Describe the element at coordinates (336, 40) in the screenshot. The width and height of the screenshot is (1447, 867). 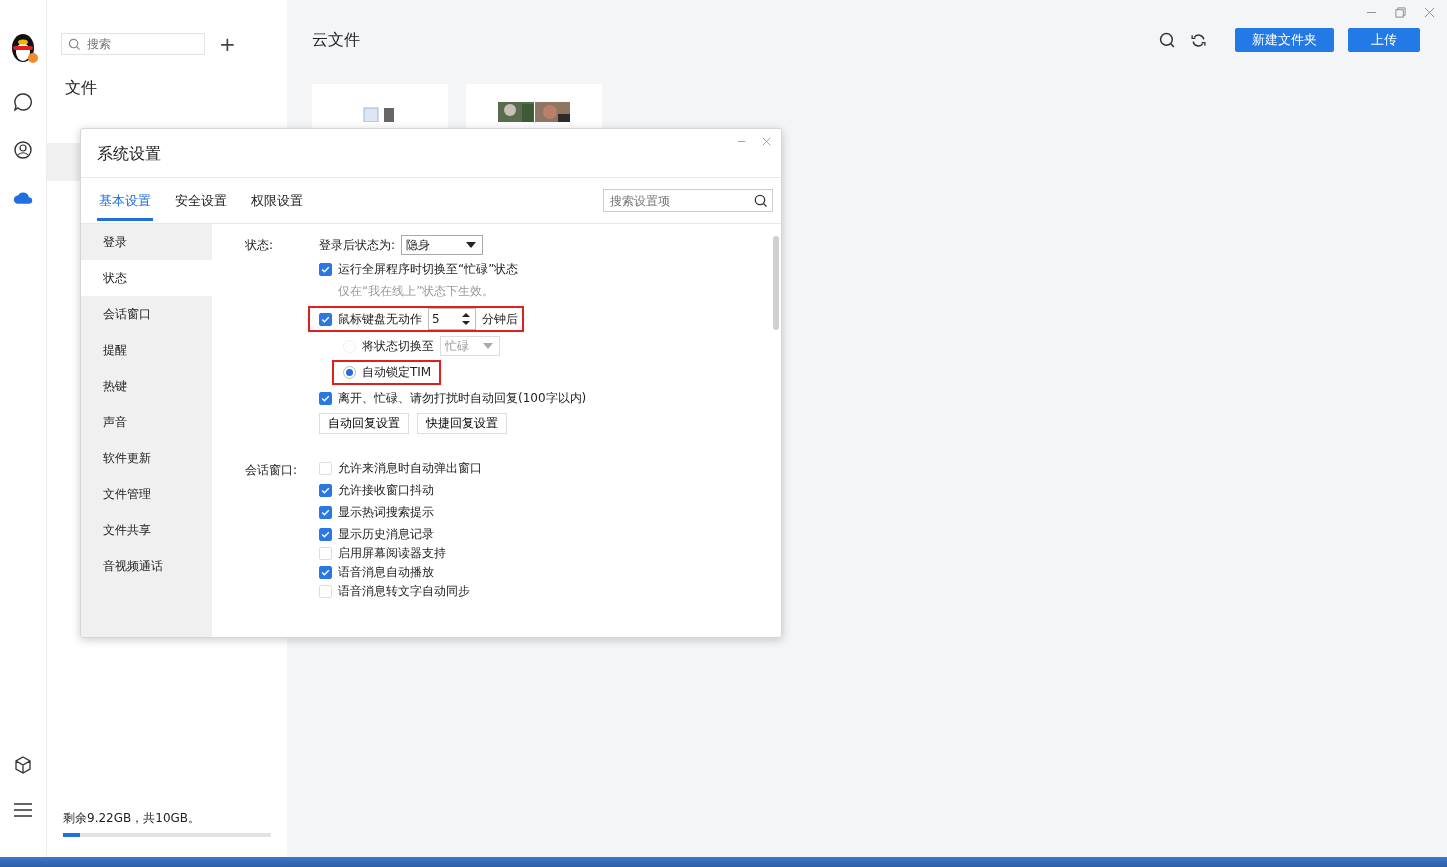
I see `page-title: 云文件` at that location.